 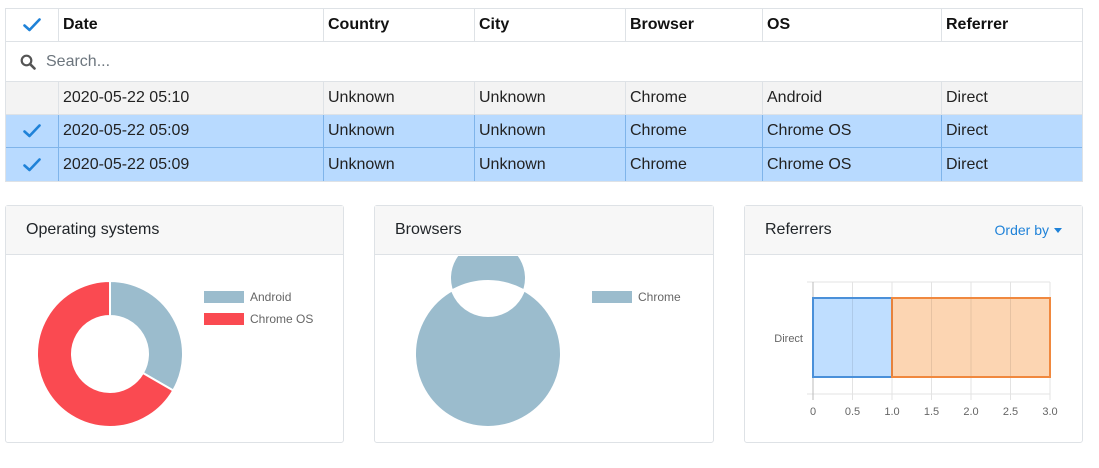 What do you see at coordinates (659, 297) in the screenshot?
I see `legend-label-chrome: Chrome` at bounding box center [659, 297].